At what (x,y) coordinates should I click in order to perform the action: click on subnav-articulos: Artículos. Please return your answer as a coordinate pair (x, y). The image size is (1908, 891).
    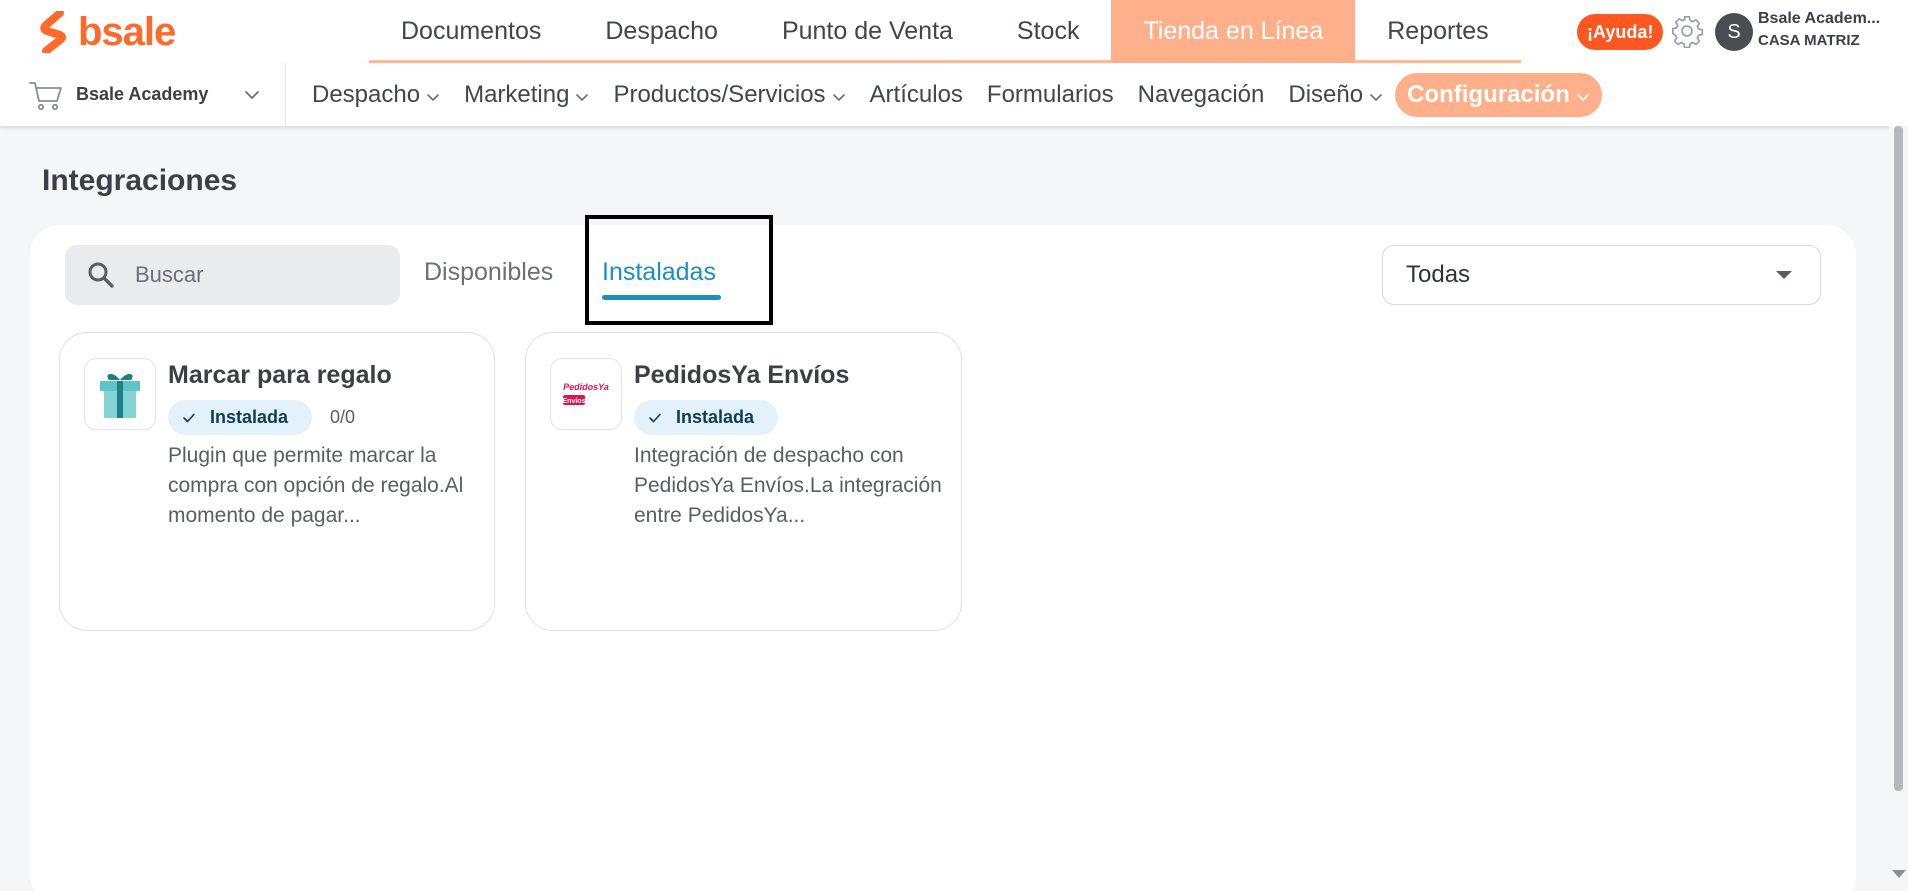
    Looking at the image, I should click on (916, 95).